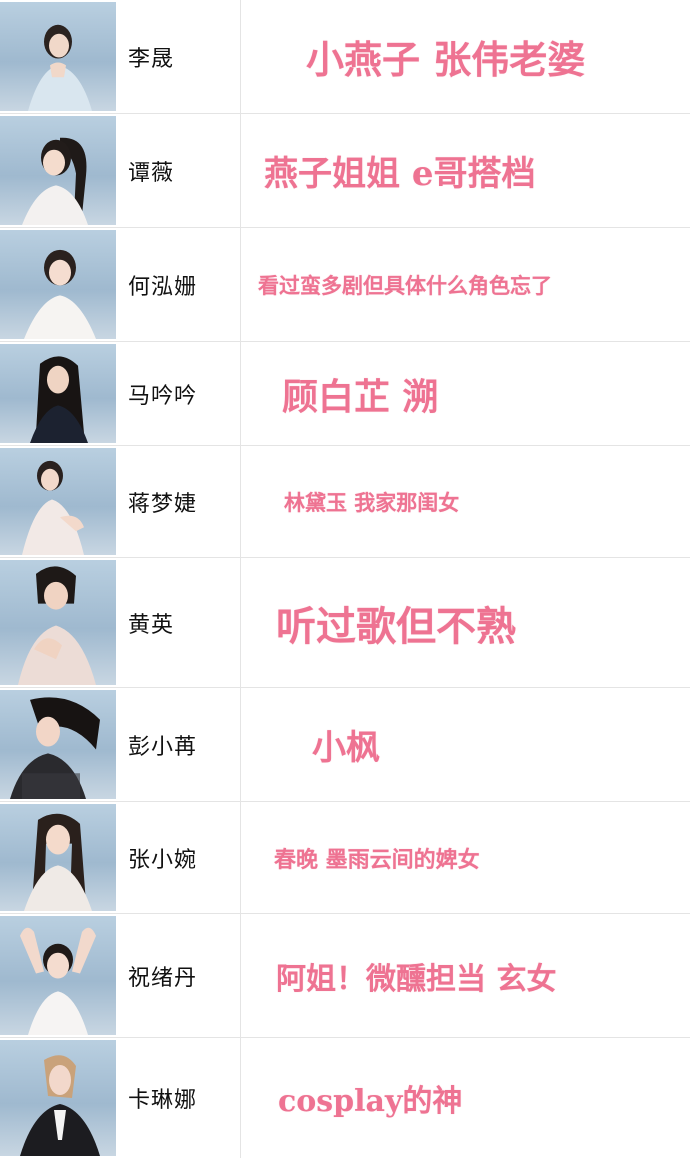 This screenshot has width=690, height=1164. I want to click on table-row: 何泓姗 看过蛮多剧但具体什么角色忘了, so click(345, 285).